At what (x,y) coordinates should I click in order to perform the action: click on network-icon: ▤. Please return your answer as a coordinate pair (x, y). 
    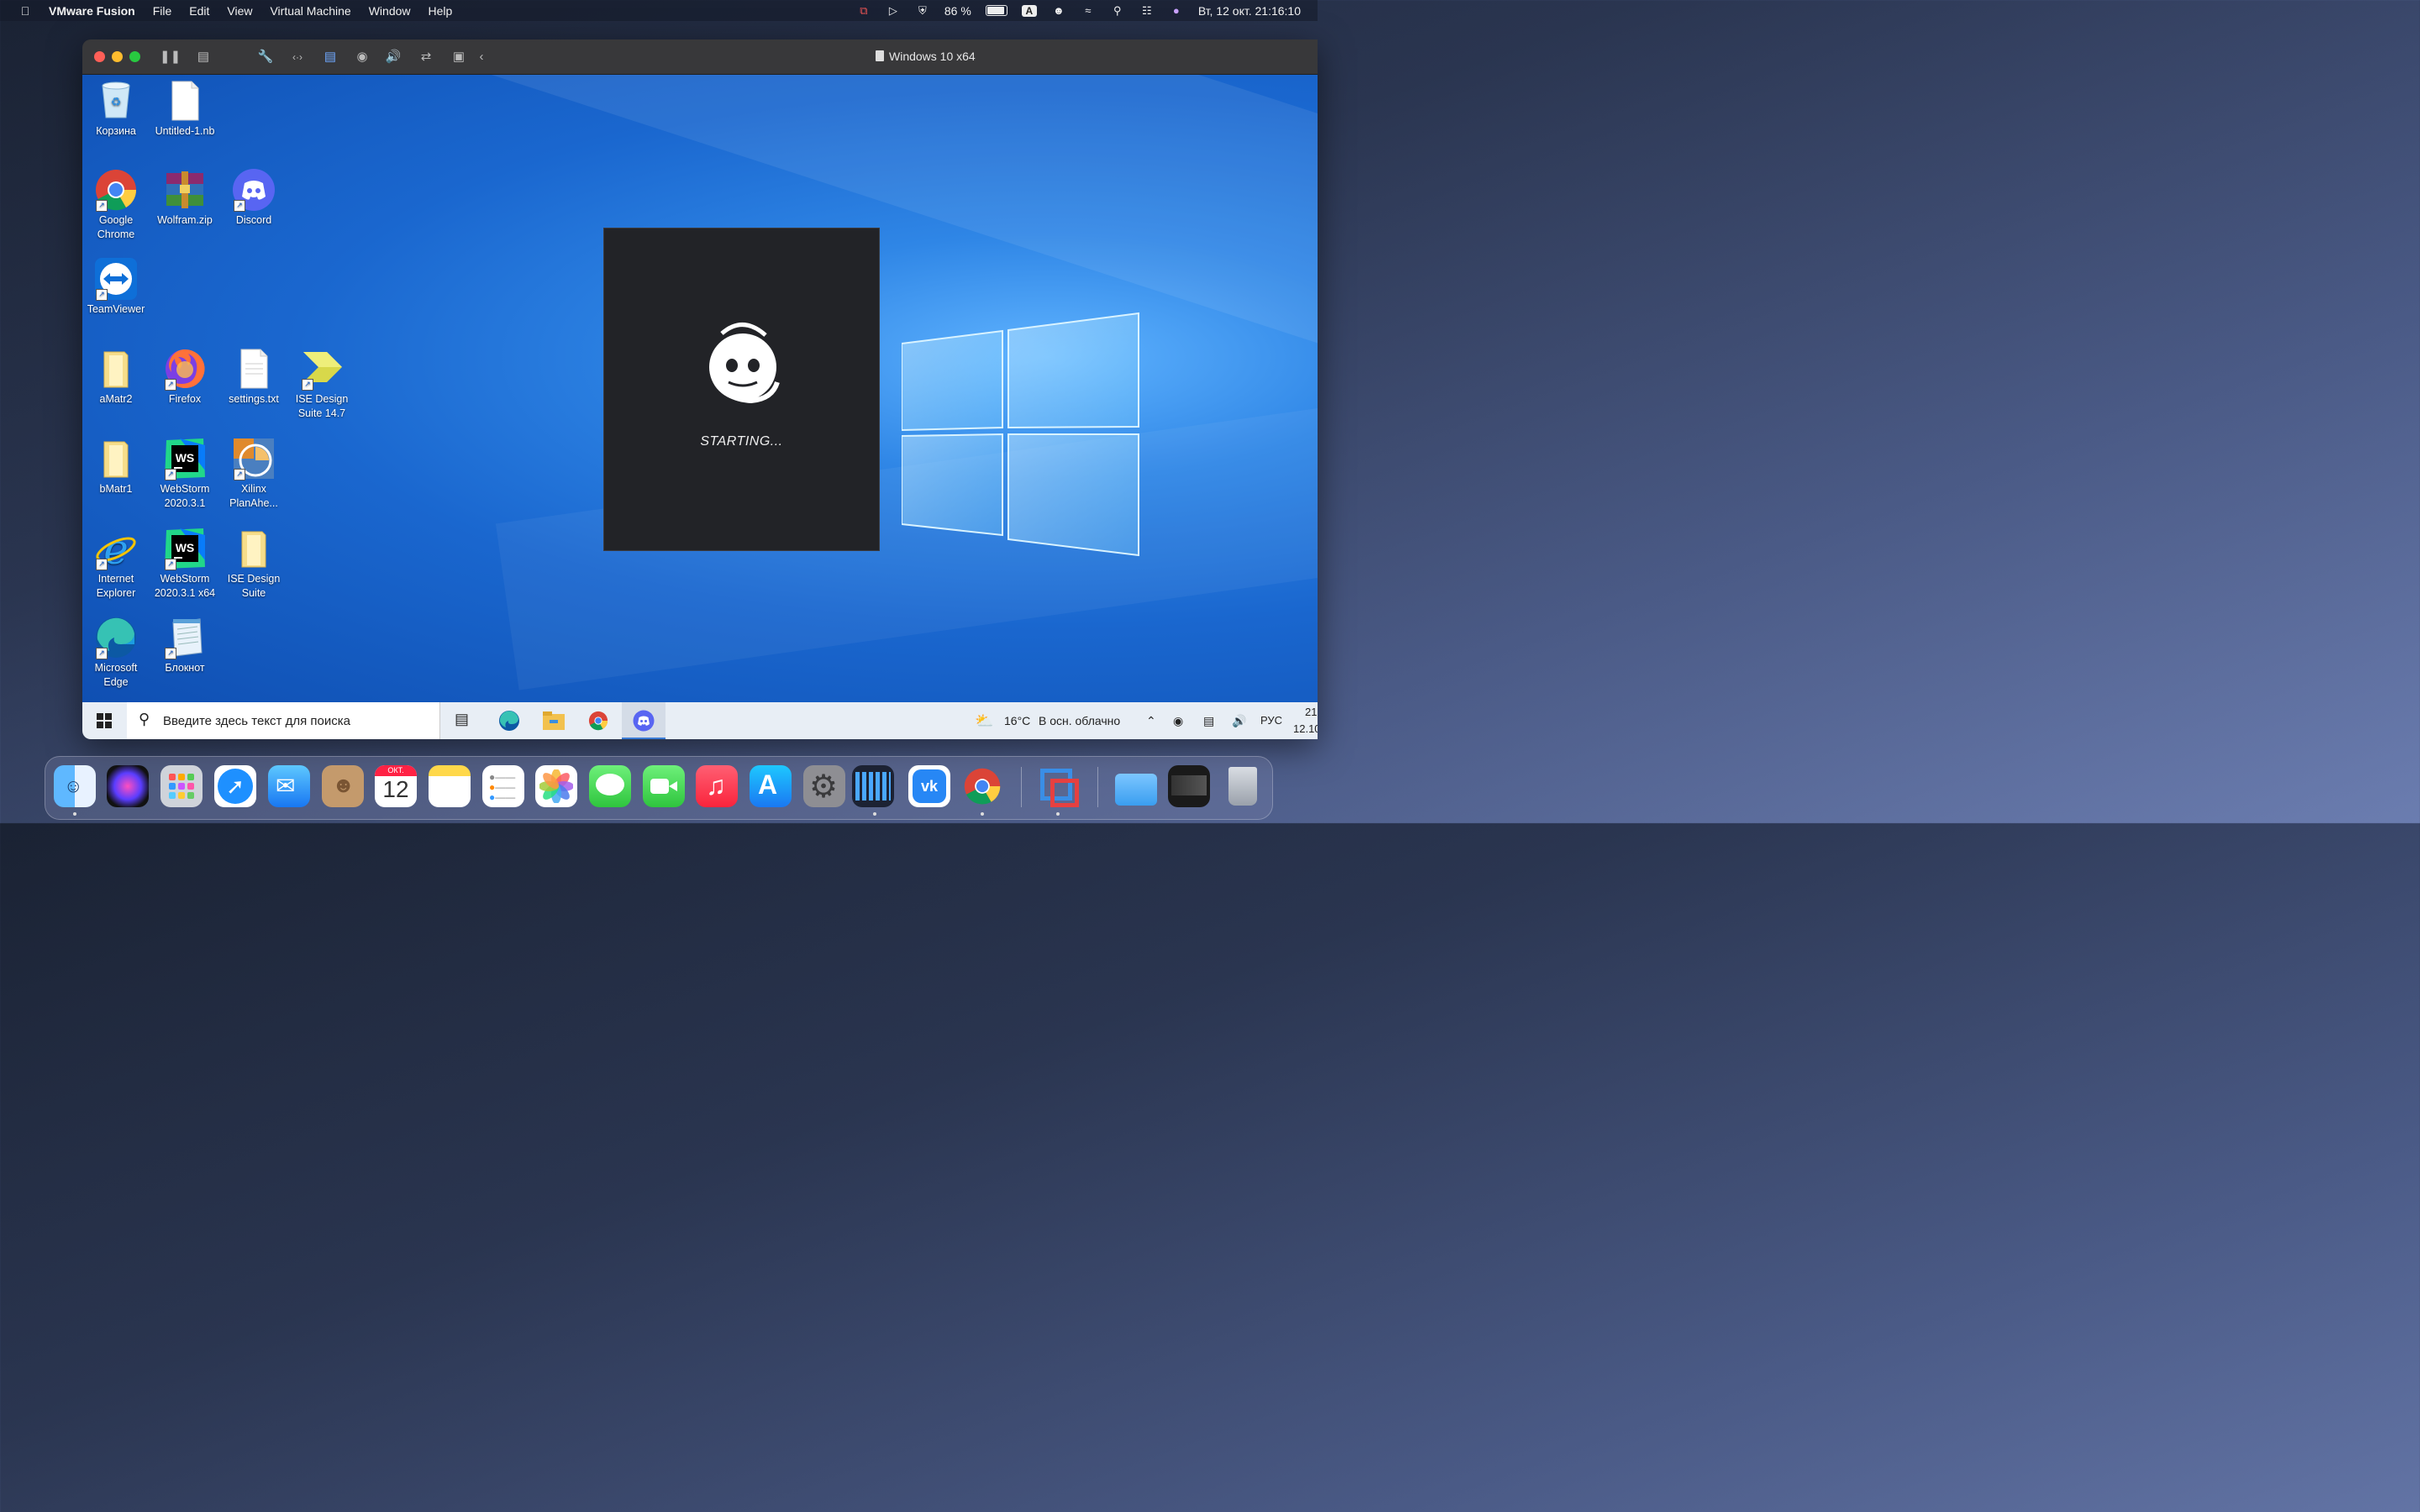
    Looking at the image, I should click on (1208, 720).